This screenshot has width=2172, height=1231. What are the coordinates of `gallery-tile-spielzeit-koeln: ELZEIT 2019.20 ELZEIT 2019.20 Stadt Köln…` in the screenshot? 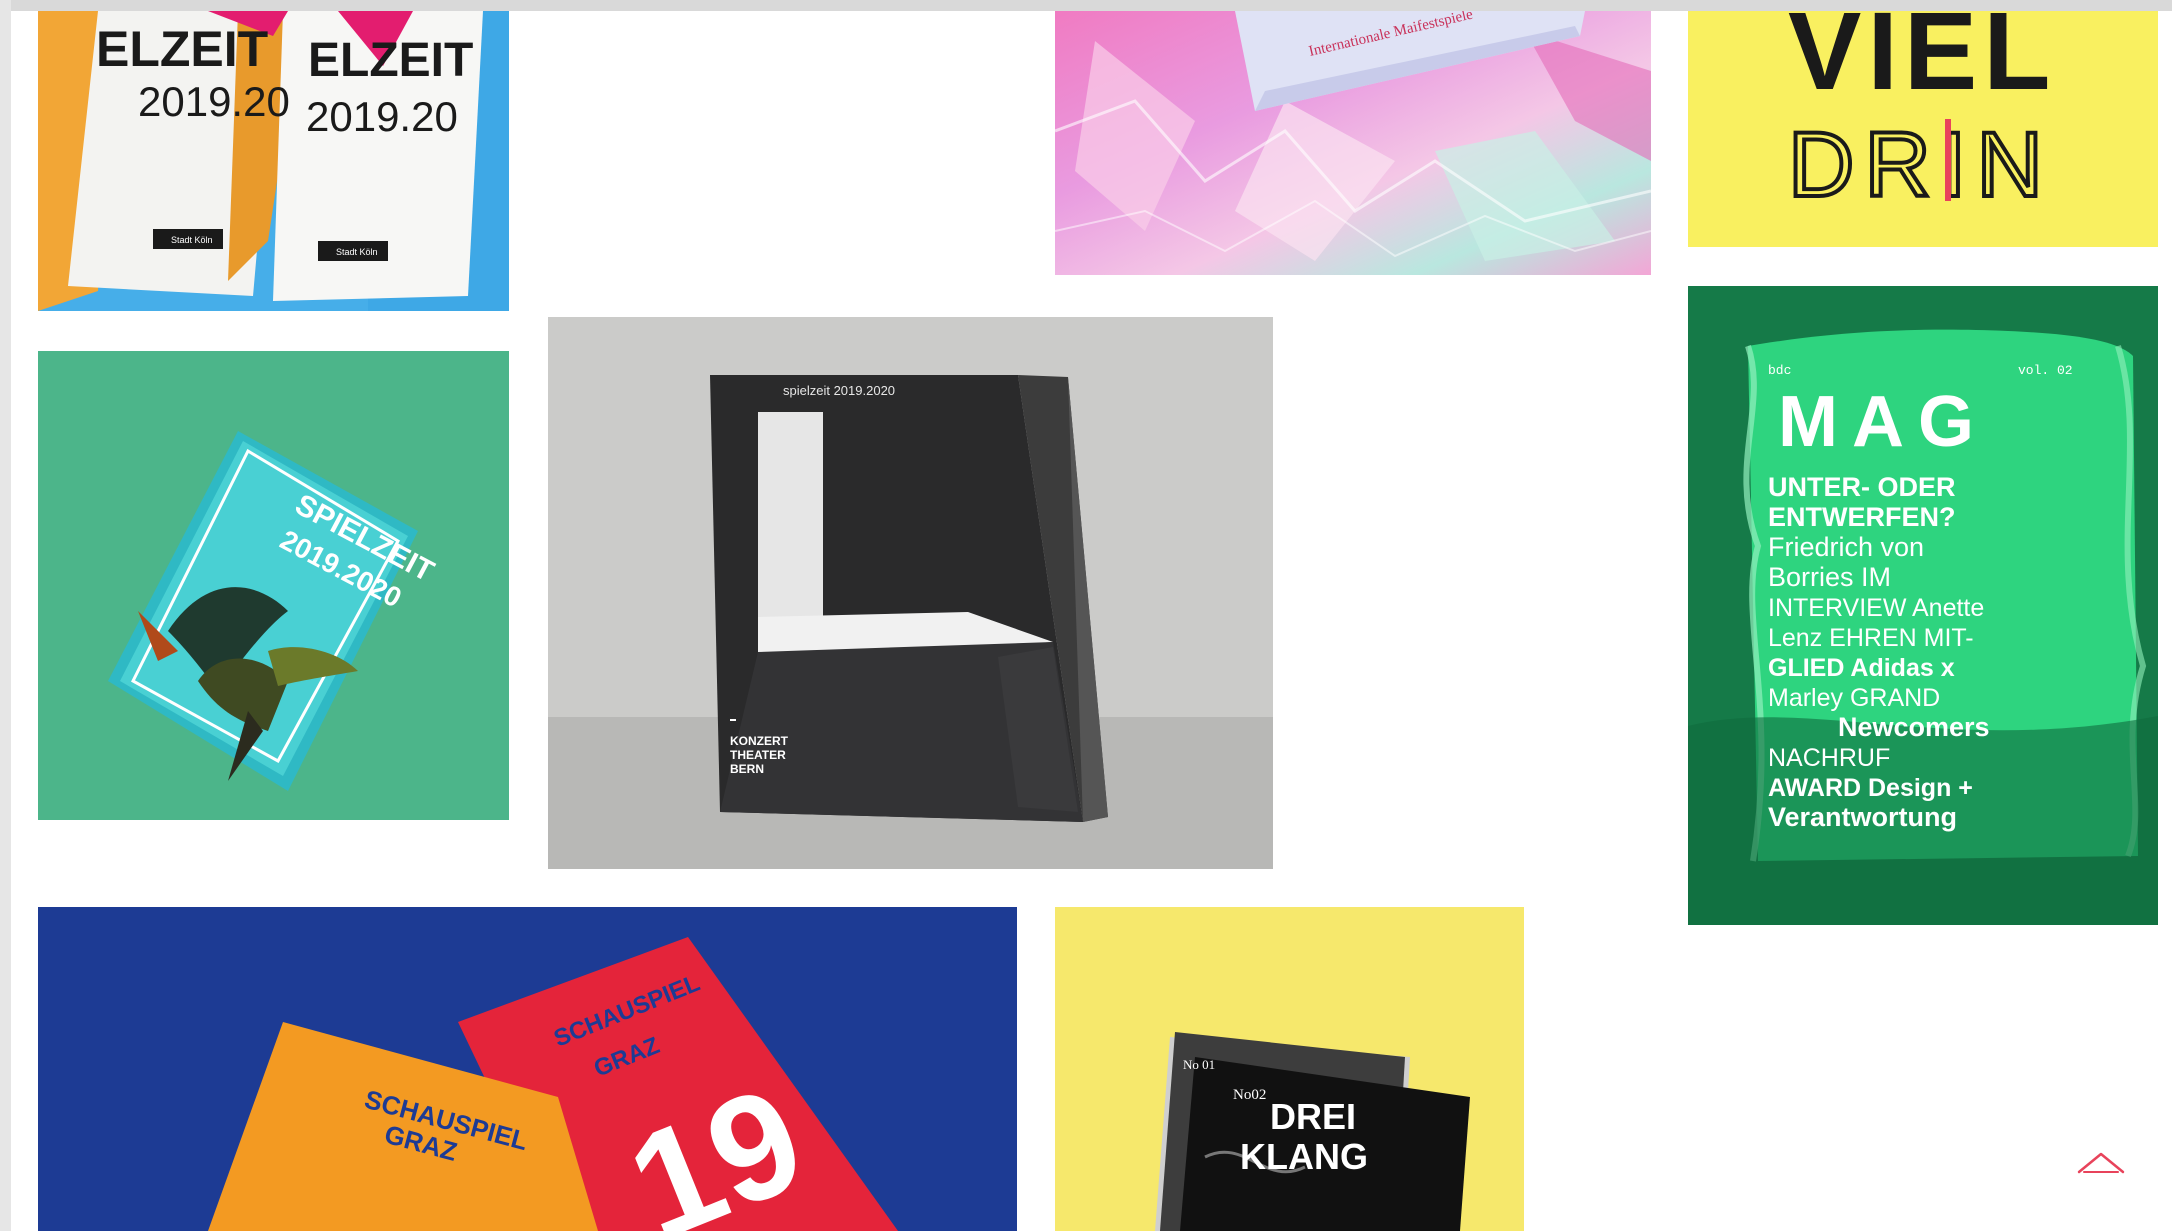 It's located at (273, 161).